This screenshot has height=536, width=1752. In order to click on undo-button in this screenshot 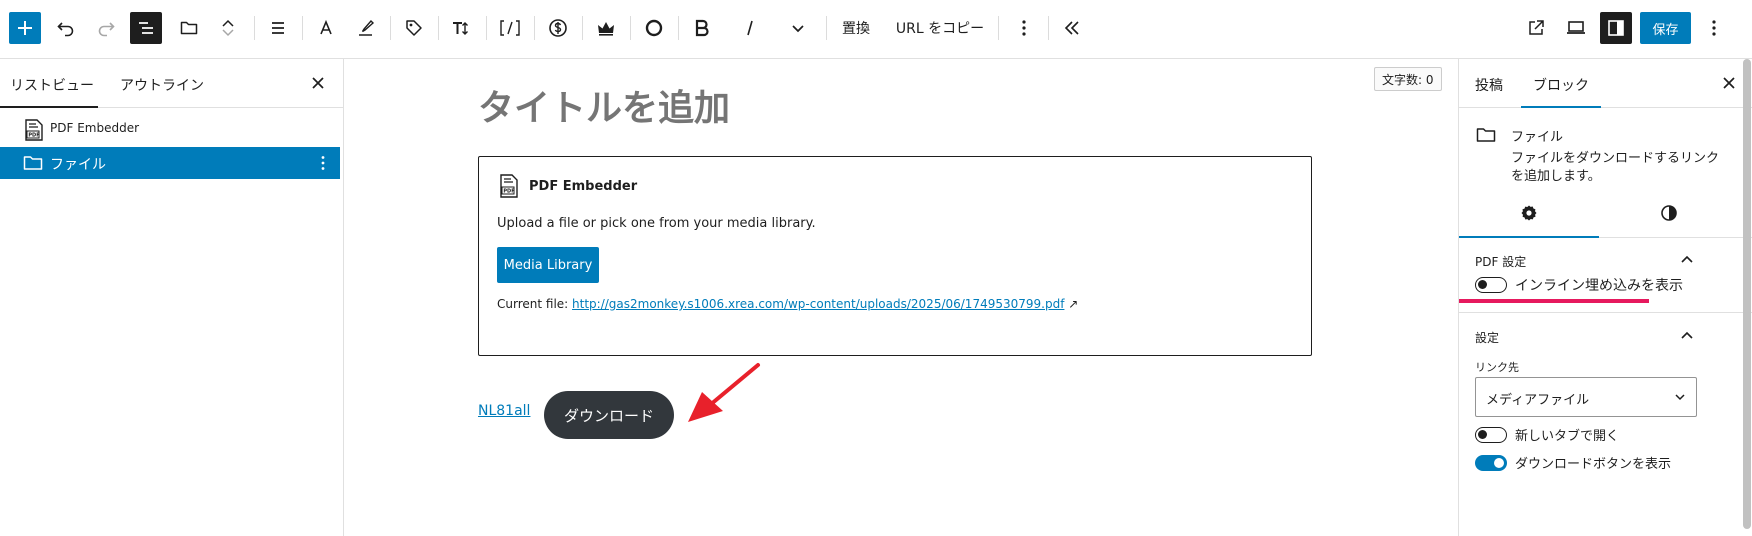, I will do `click(66, 28)`.